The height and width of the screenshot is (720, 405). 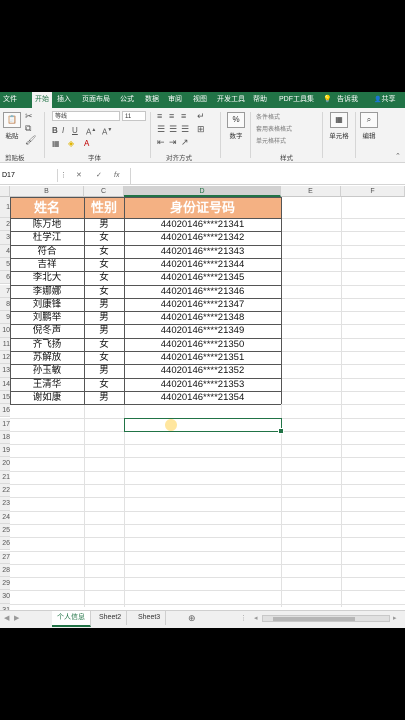 I want to click on menu-tab: 视图, so click(x=200, y=100).